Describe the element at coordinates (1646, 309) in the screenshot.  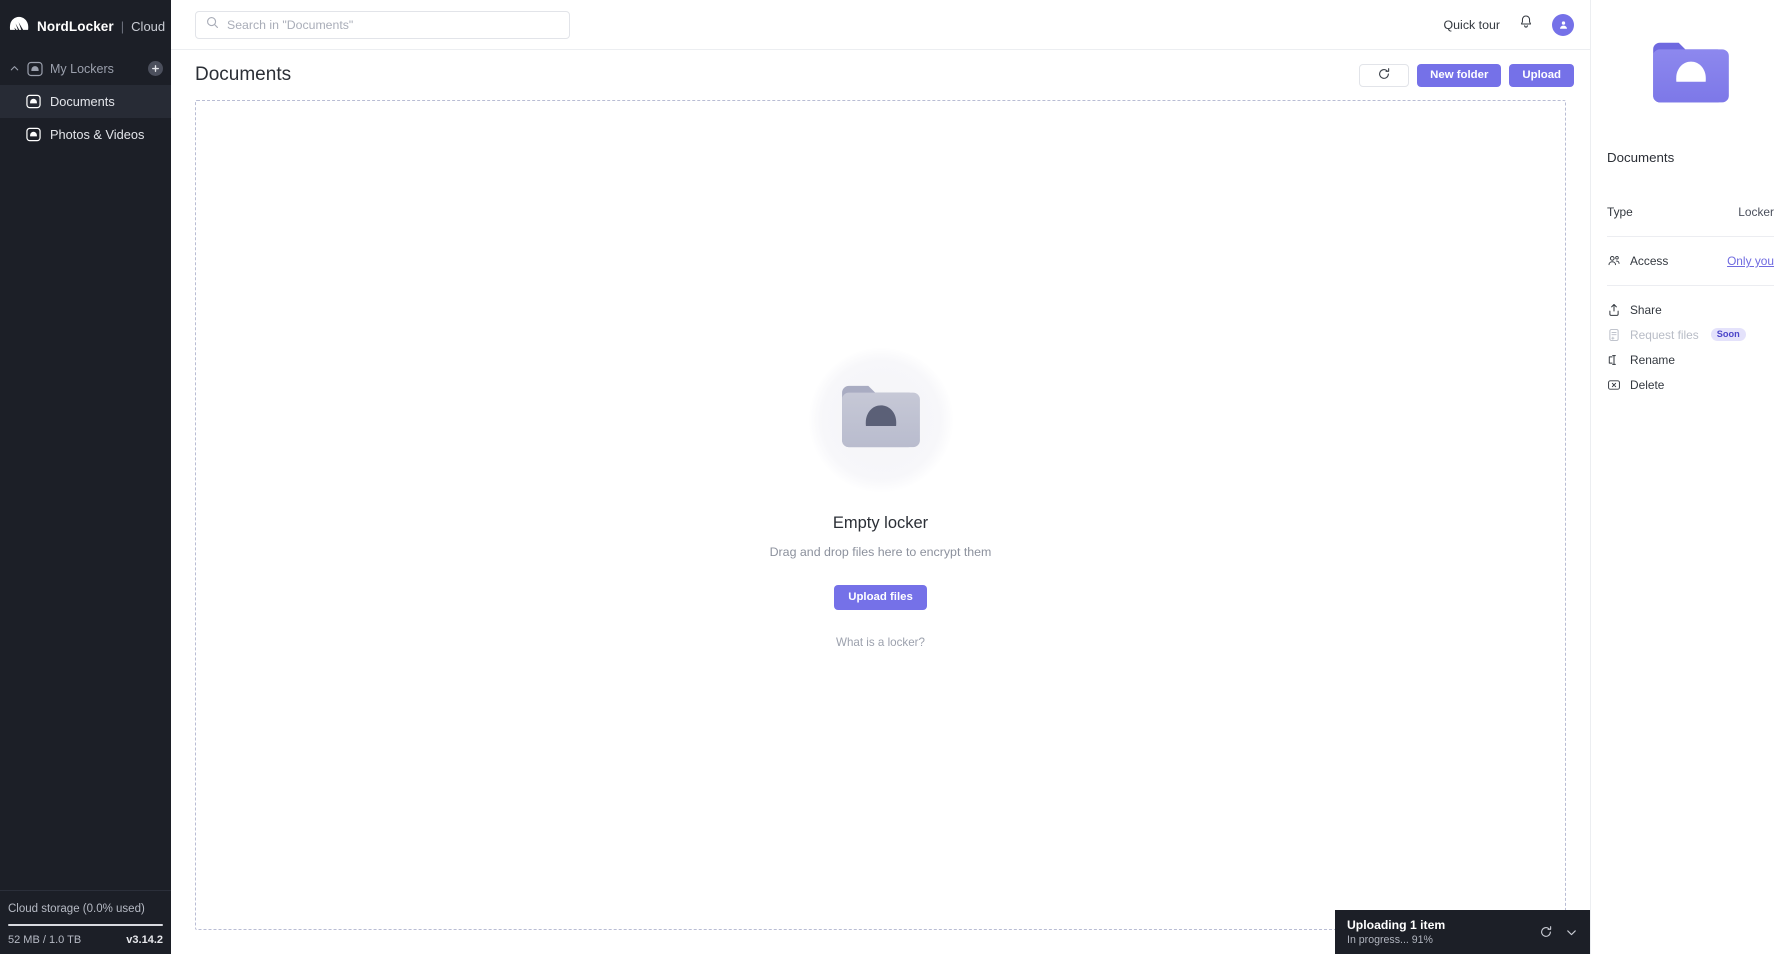
I see `action-label: Share` at that location.